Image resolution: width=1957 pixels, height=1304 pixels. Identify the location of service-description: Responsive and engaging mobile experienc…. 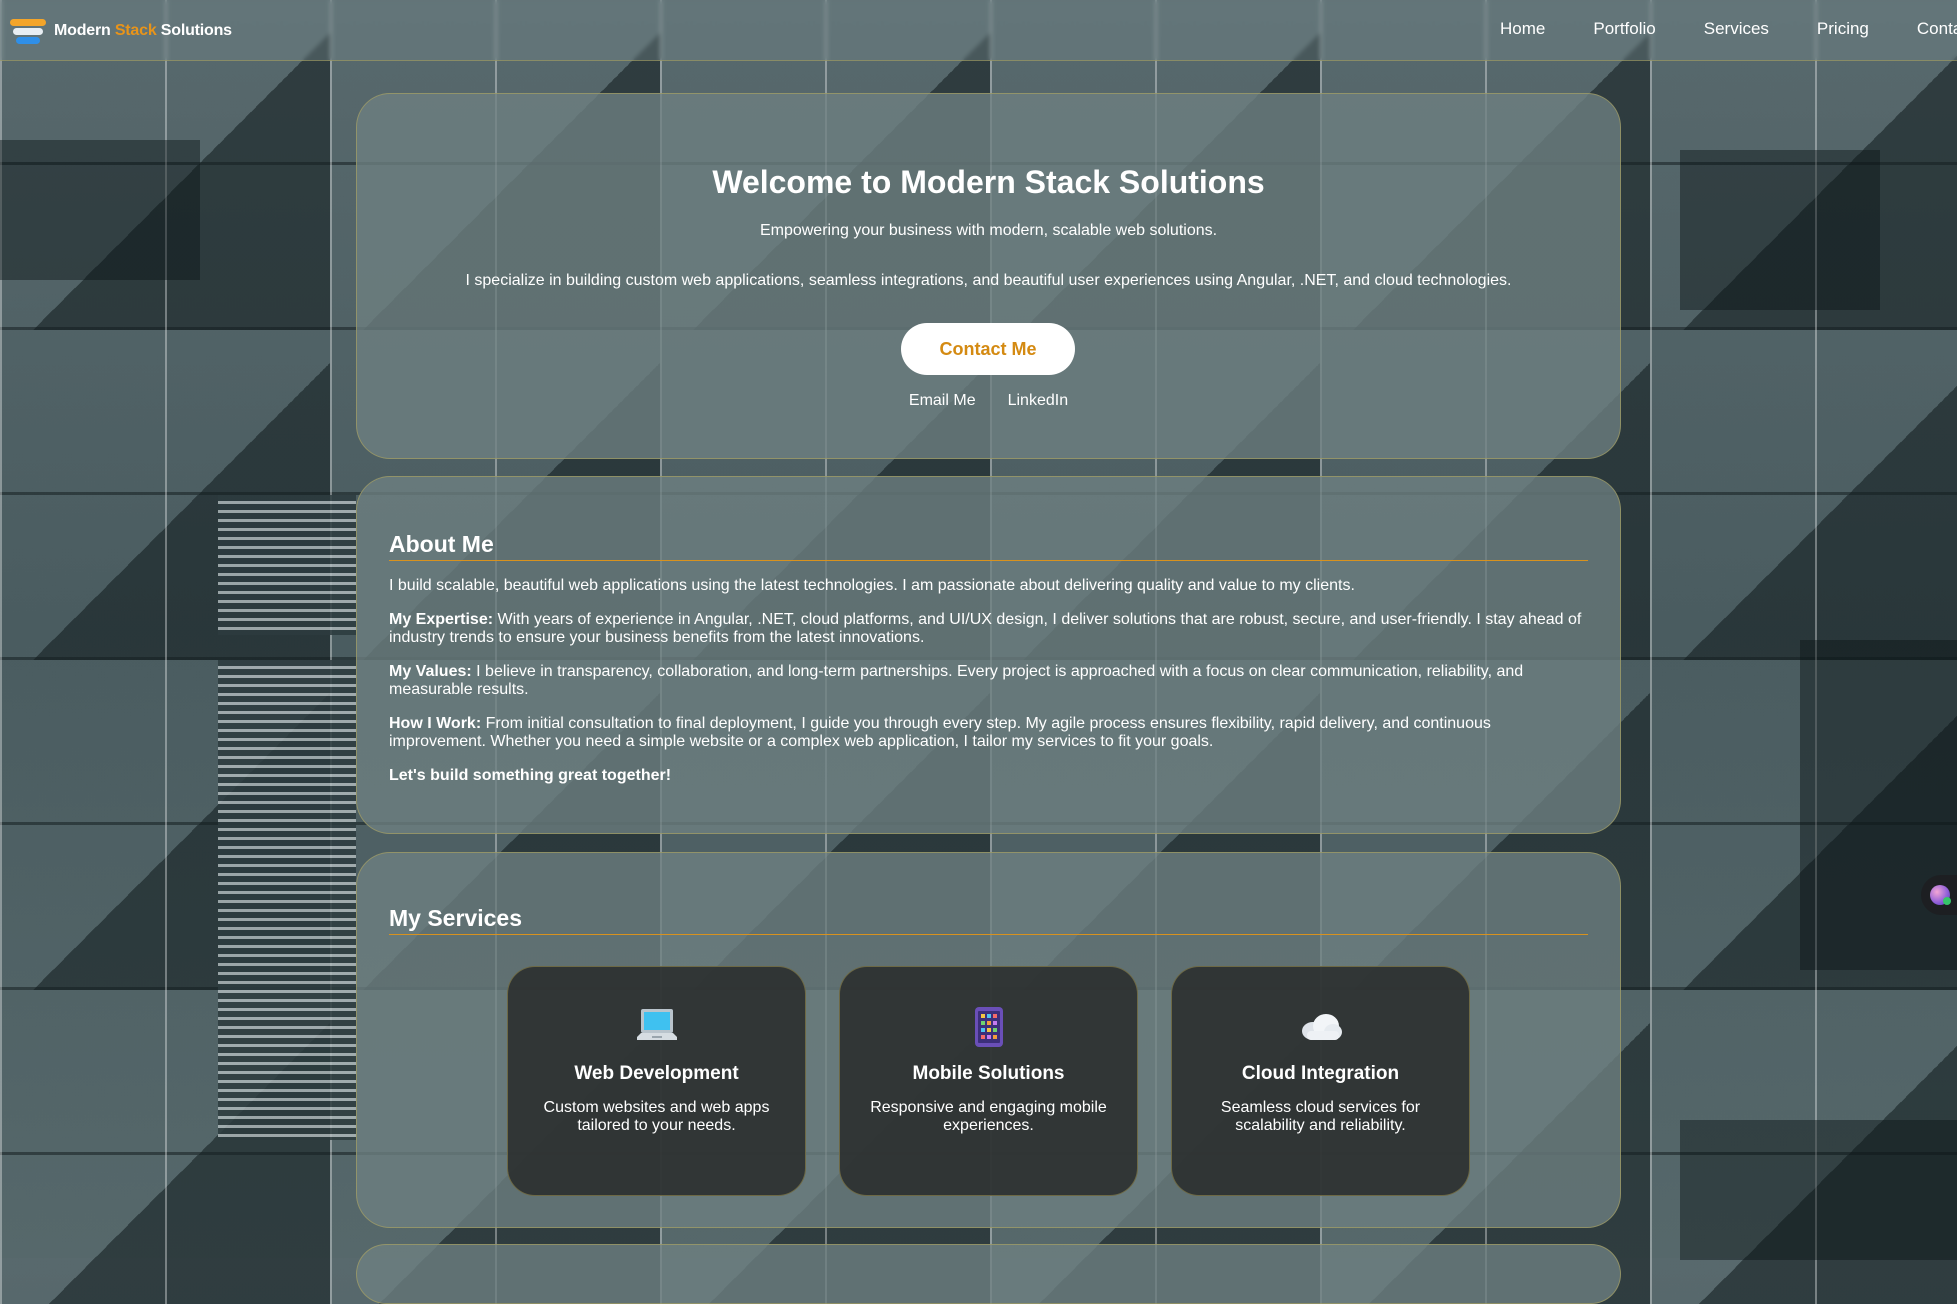
(988, 1116).